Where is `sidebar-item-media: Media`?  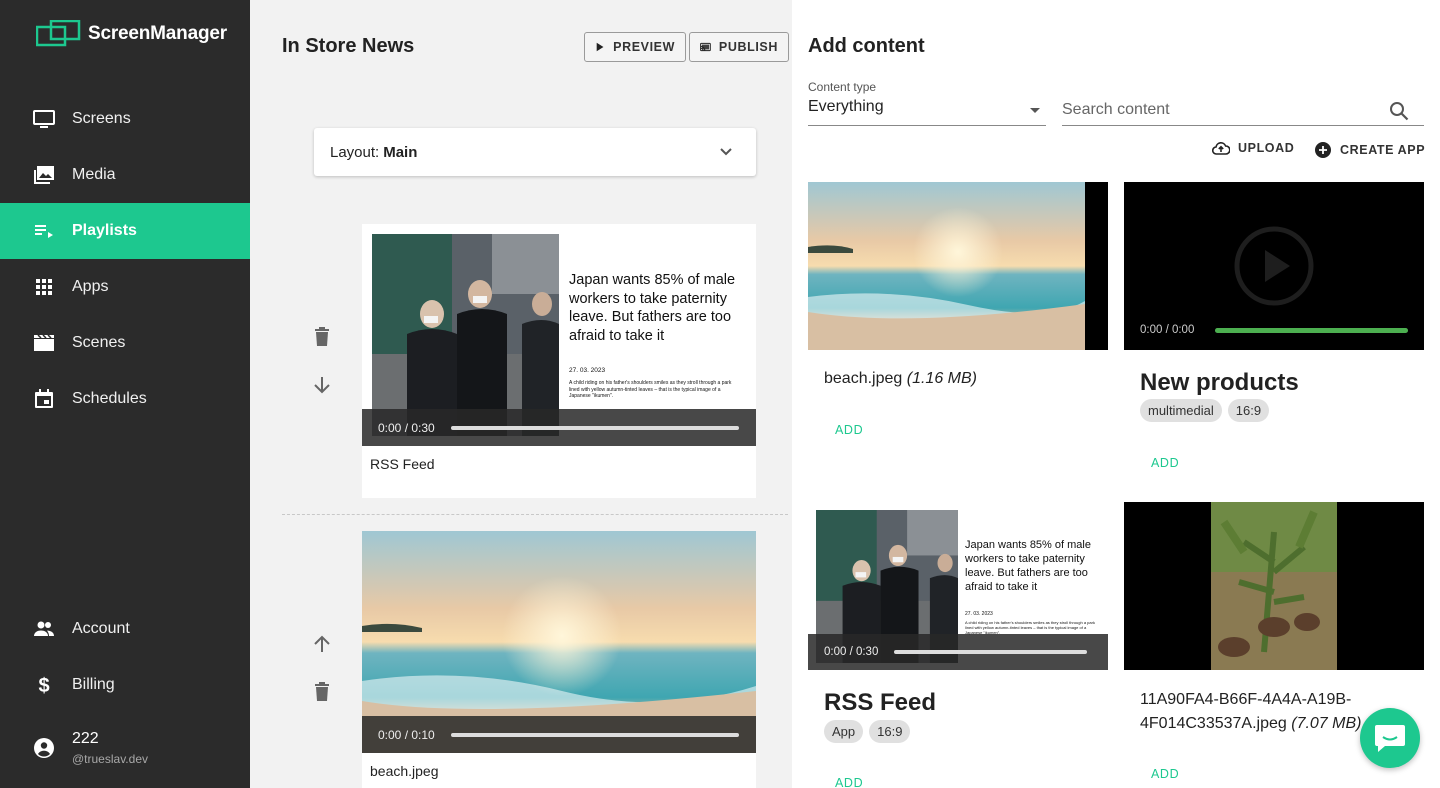 sidebar-item-media: Media is located at coordinates (125, 175).